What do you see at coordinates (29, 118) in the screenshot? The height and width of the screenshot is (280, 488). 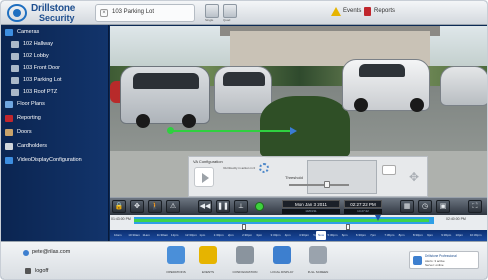 I see `sidebar-item-label: Reporting` at bounding box center [29, 118].